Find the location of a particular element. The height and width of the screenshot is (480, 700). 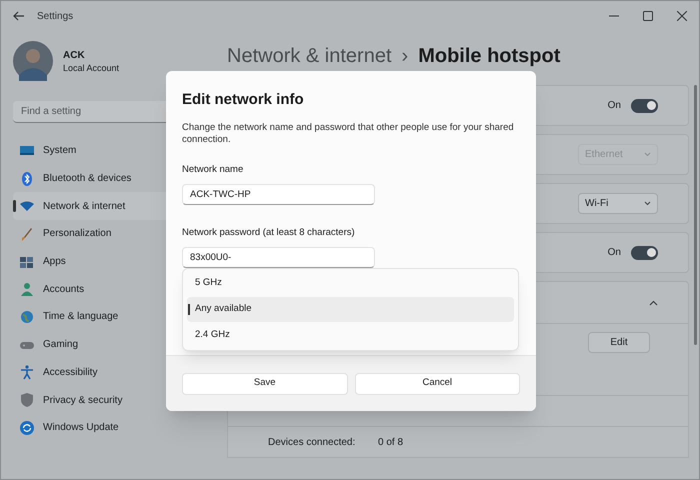

field-label: Network name is located at coordinates (213, 169).